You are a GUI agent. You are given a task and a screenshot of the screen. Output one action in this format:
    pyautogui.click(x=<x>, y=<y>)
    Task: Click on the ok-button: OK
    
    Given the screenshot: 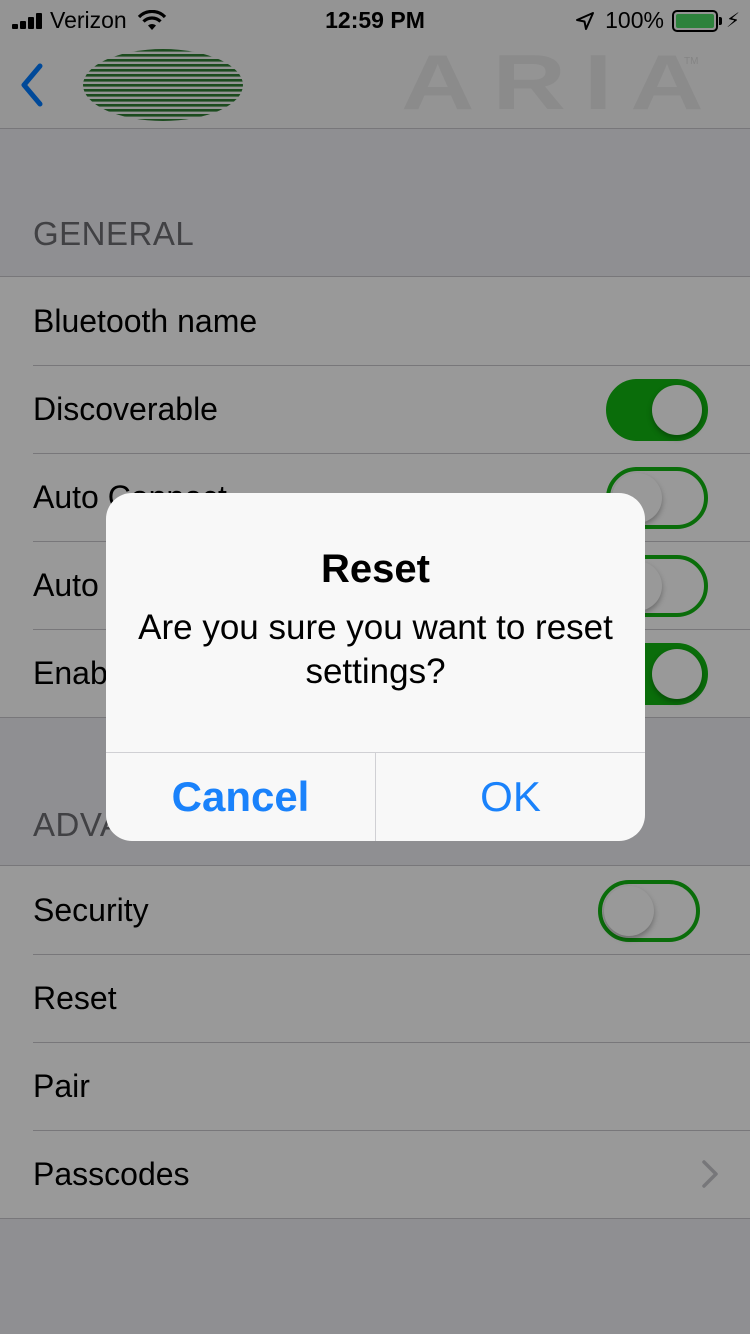 What is the action you would take?
    pyautogui.click(x=510, y=797)
    